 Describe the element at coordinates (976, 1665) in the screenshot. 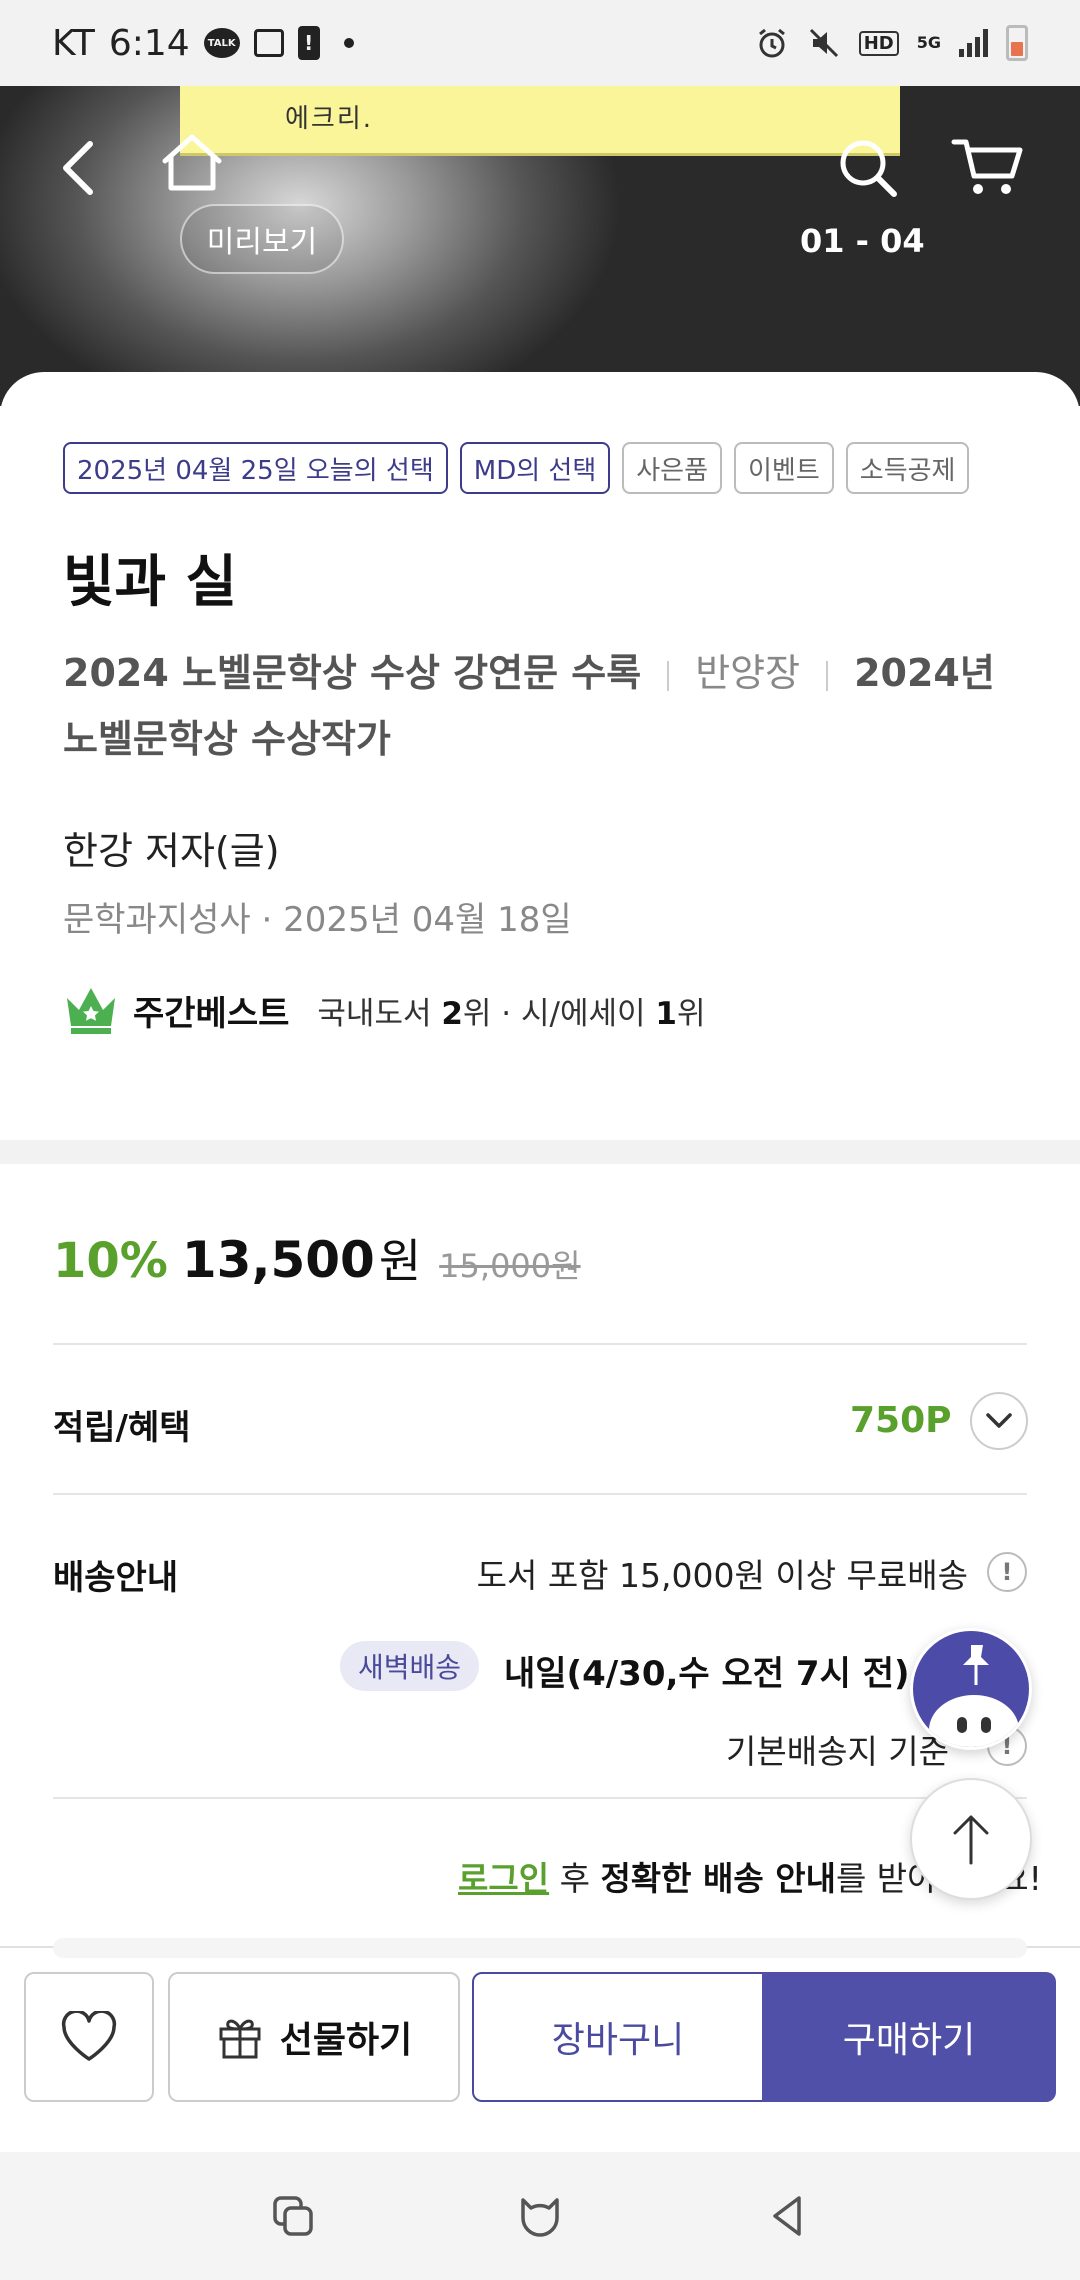

I see `pin-icon` at that location.